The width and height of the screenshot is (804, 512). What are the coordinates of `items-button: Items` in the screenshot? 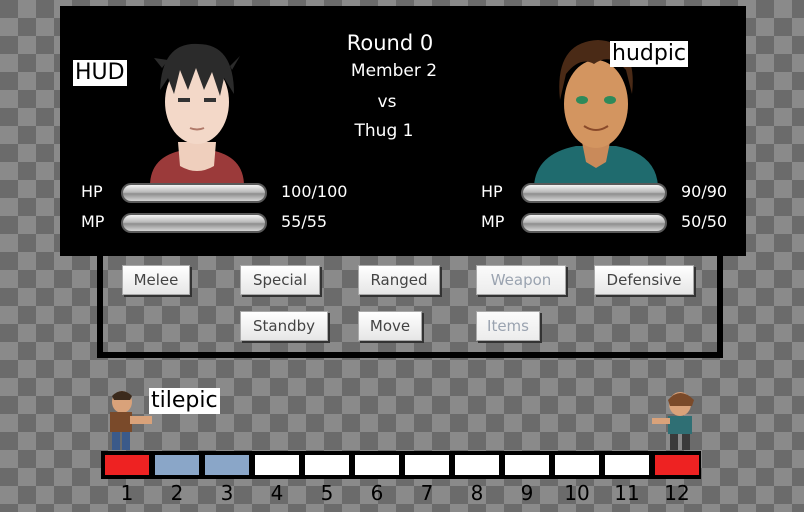 It's located at (508, 326).